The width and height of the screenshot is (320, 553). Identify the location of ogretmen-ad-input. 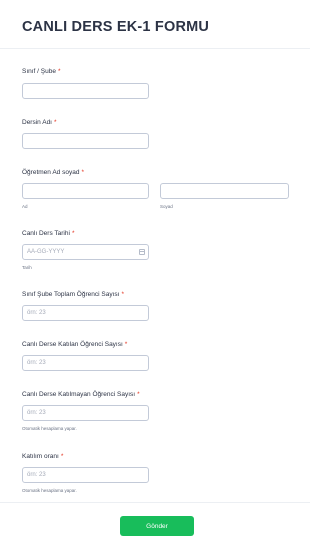
(85, 191).